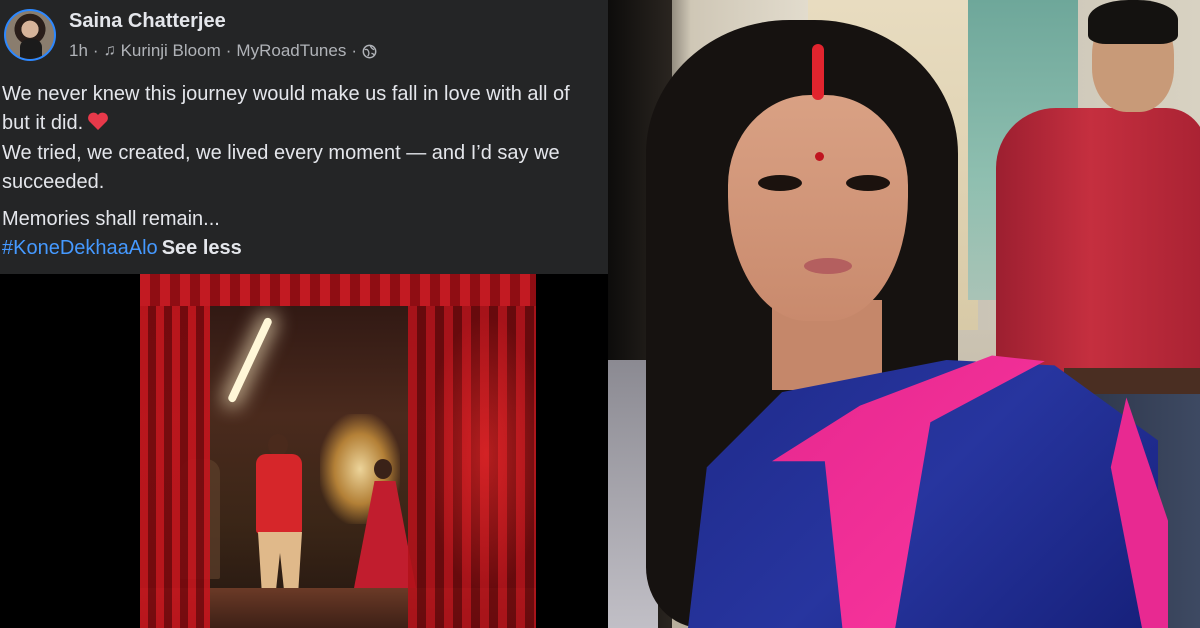 The height and width of the screenshot is (628, 1200). I want to click on post-line: succeeded., so click(53, 181).